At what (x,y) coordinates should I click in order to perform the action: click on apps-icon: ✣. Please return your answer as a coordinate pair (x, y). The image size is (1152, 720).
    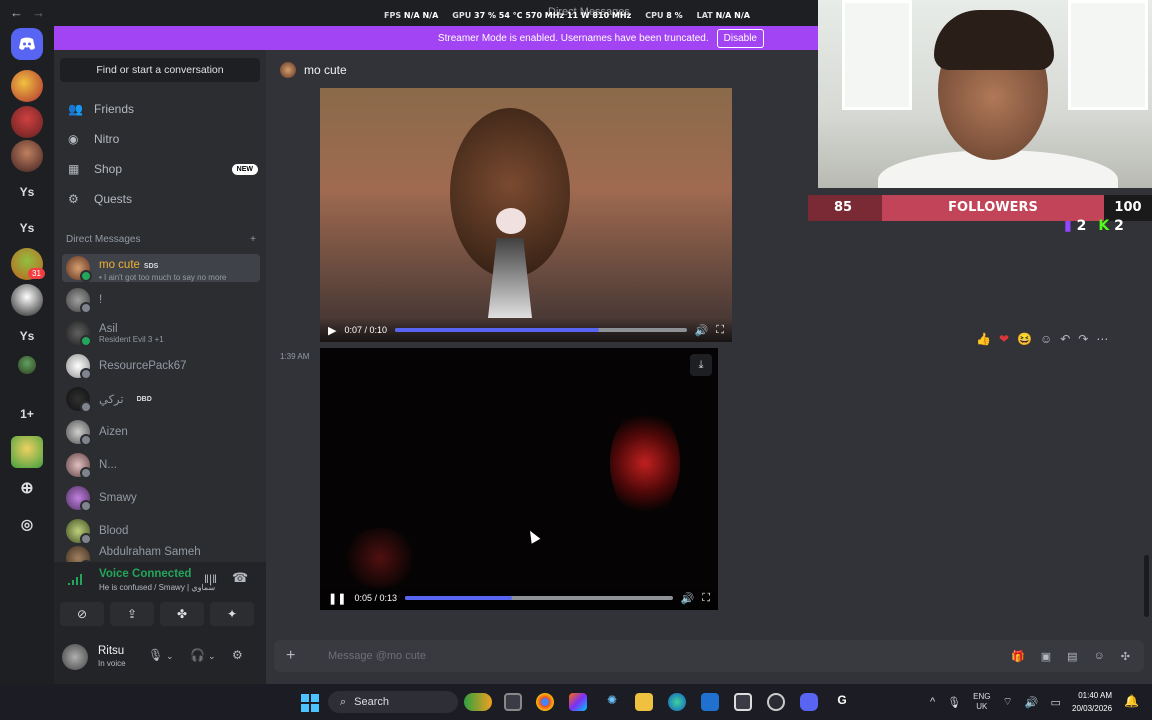
    Looking at the image, I should click on (1125, 656).